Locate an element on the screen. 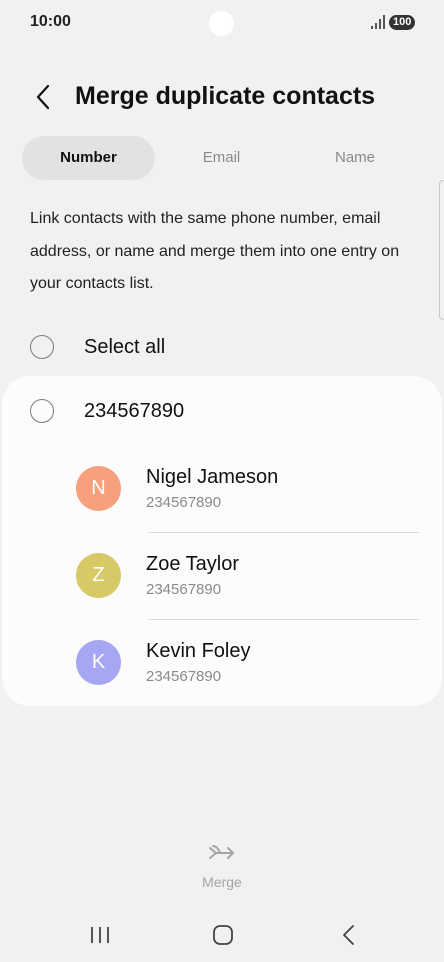 Image resolution: width=444 pixels, height=962 pixels. group-header: 234567890 is located at coordinates (222, 412).